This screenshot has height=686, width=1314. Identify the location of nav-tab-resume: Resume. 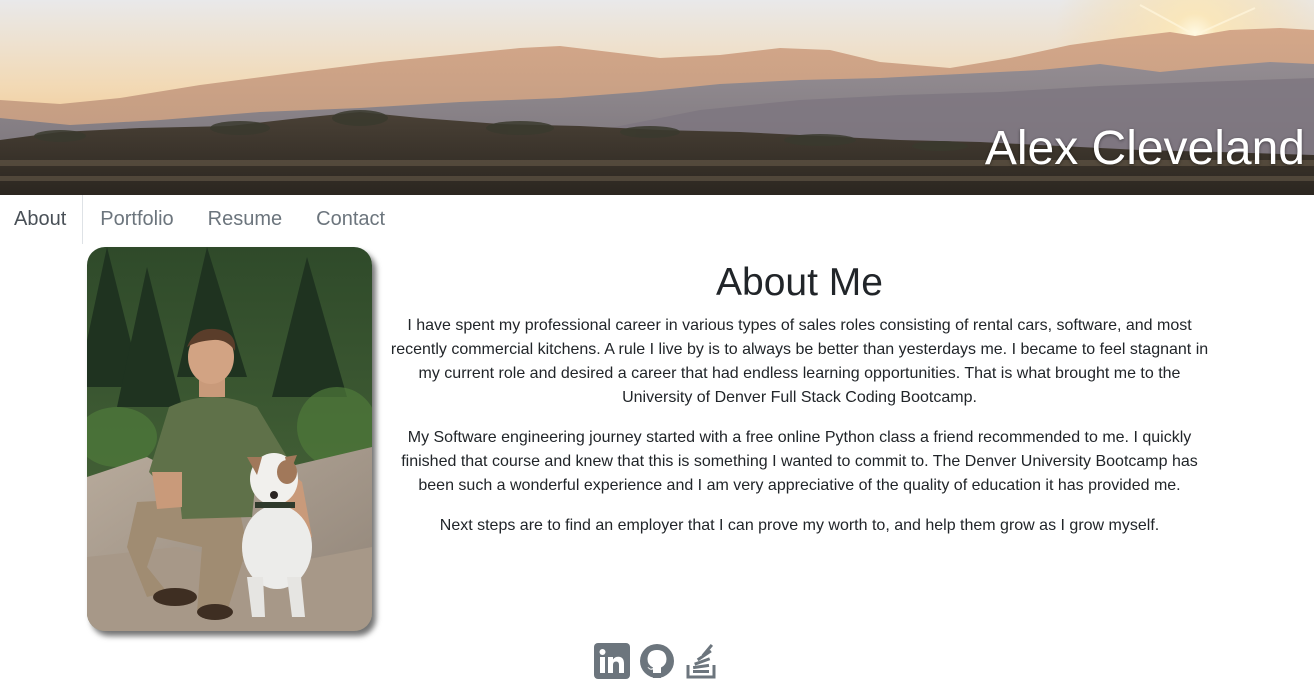
(245, 219).